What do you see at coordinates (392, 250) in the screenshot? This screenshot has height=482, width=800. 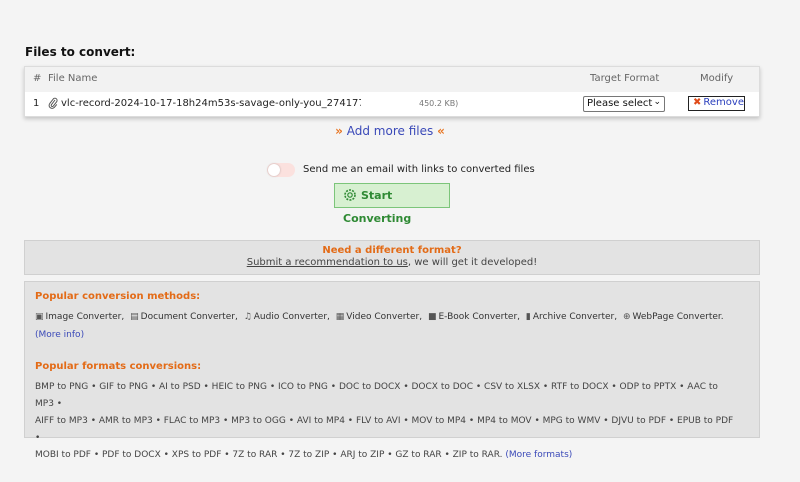 I see `need-format-title: Need a different format?` at bounding box center [392, 250].